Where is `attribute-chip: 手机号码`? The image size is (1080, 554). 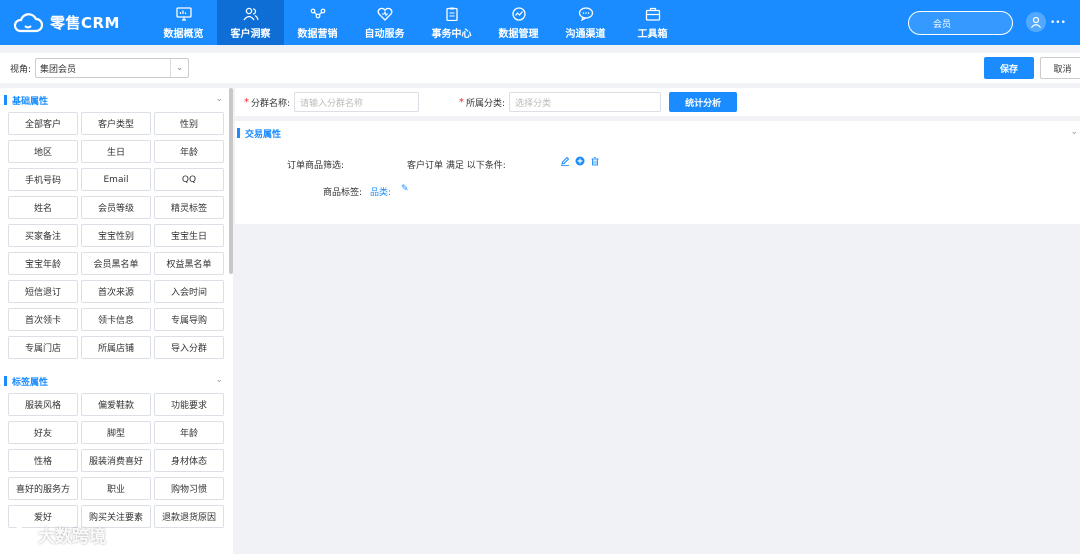
attribute-chip: 手机号码 is located at coordinates (43, 179).